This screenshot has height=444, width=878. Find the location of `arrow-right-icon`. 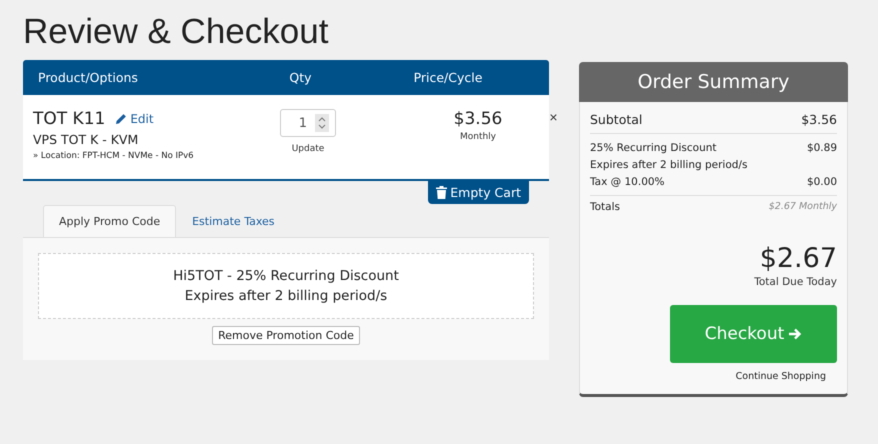

arrow-right-icon is located at coordinates (795, 334).